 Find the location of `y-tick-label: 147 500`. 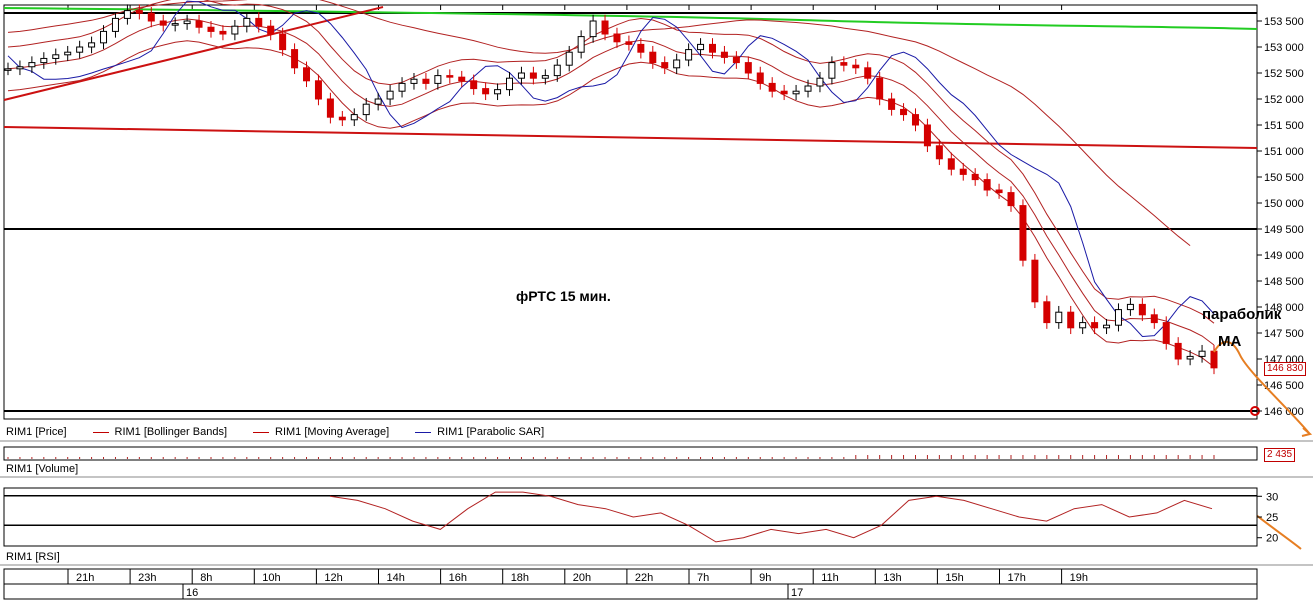

y-tick-label: 147 500 is located at coordinates (1284, 334).